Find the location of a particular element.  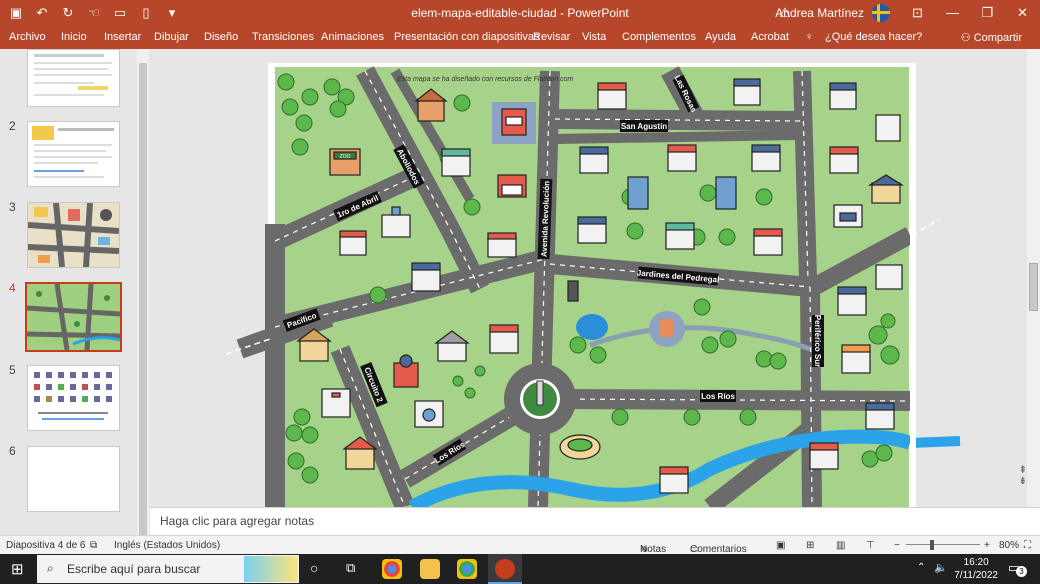

chrome-icon is located at coordinates (392, 569).